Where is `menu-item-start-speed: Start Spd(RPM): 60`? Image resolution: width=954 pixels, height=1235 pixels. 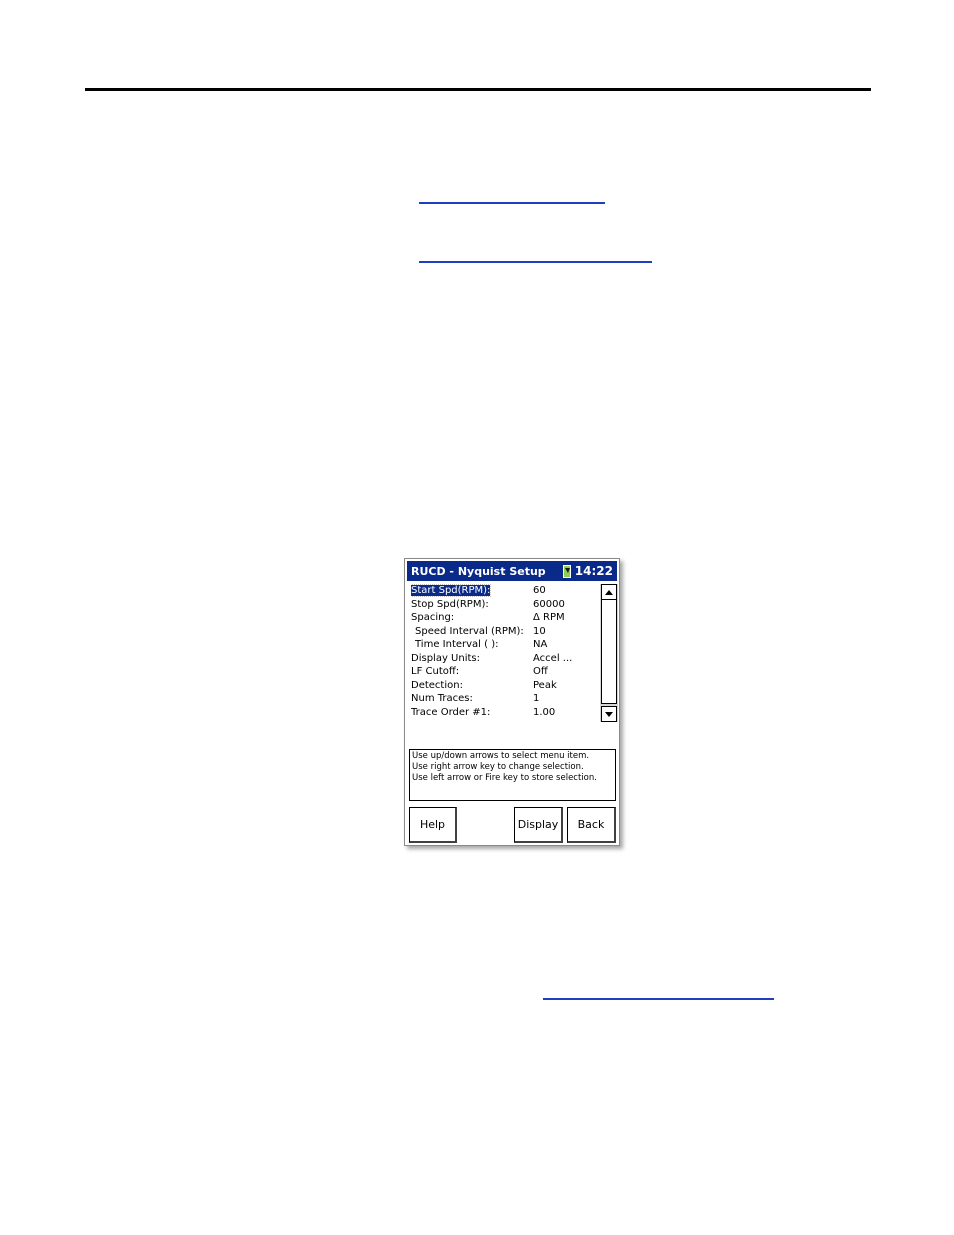
menu-item-start-speed: Start Spd(RPM): 60 is located at coordinates (504, 591).